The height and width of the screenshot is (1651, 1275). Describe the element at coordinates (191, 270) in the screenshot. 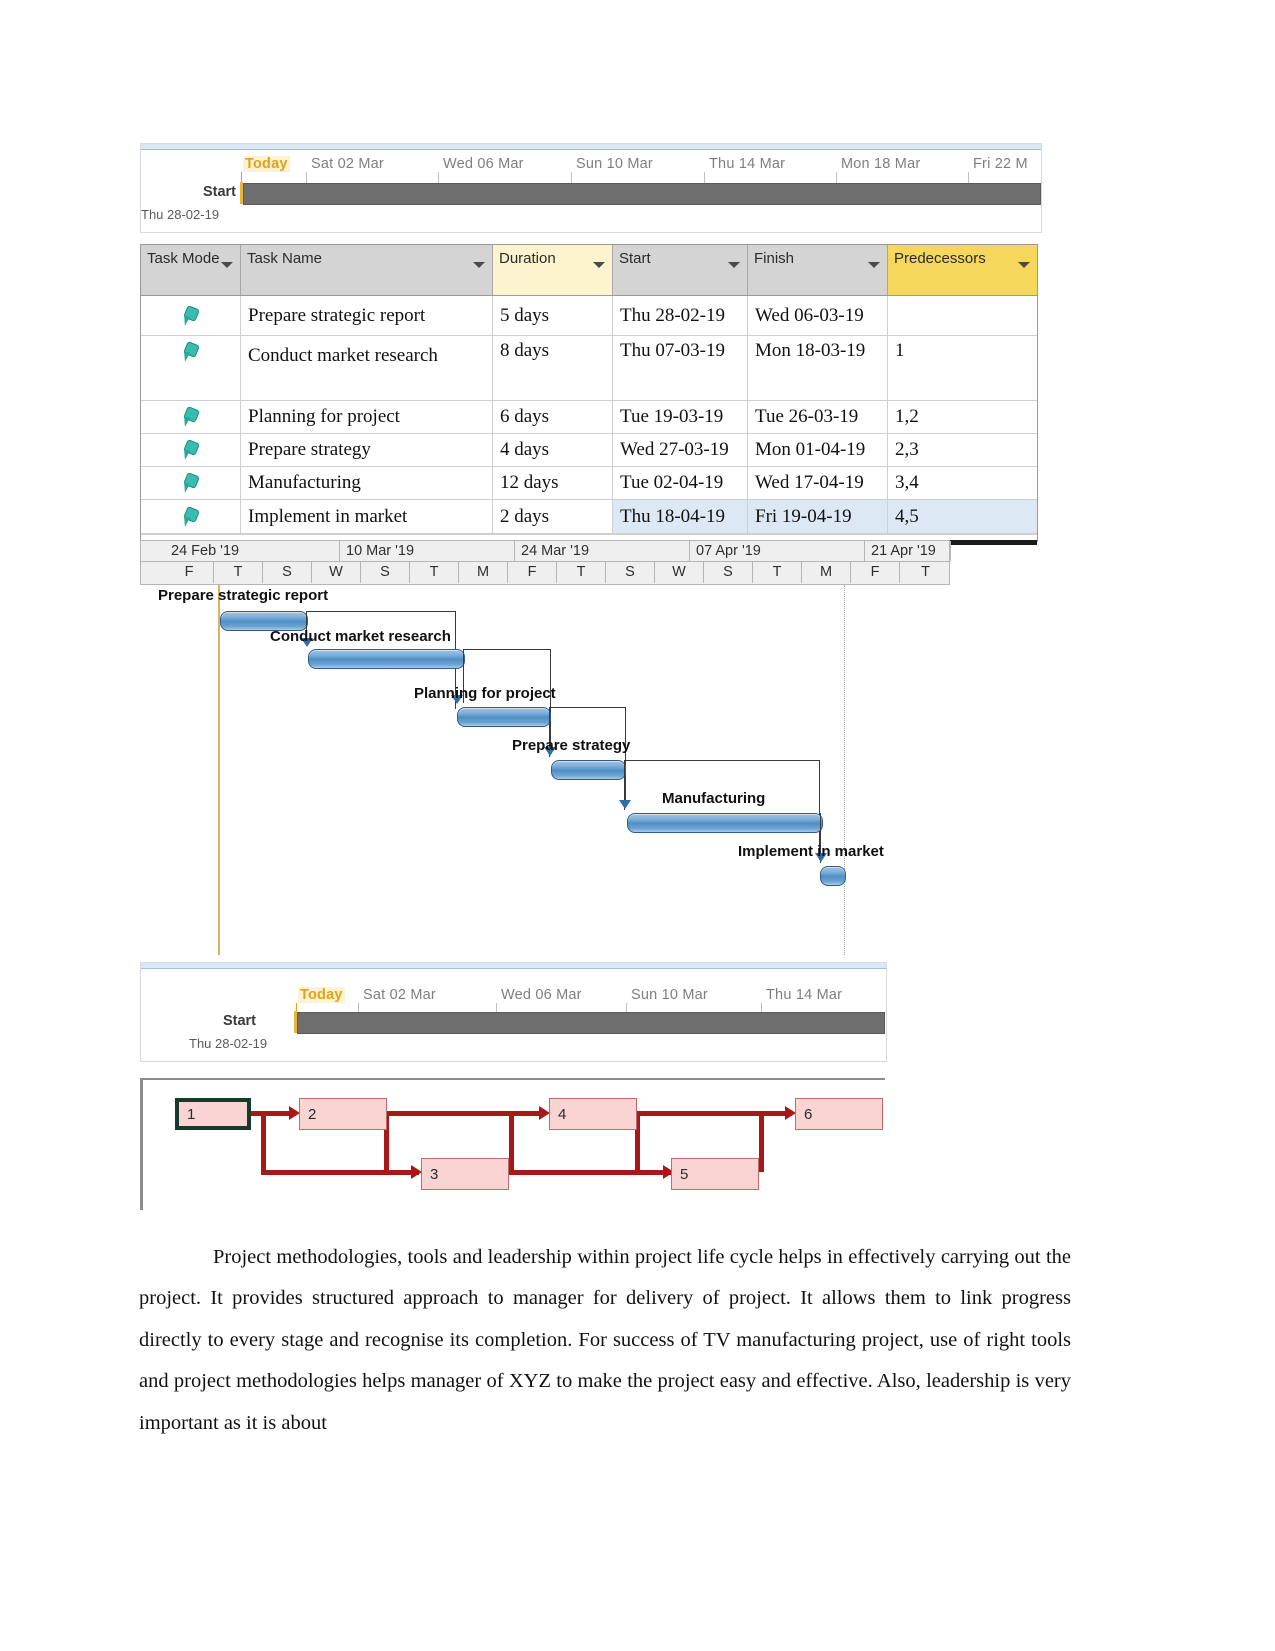

I see `column-header-task-mode: Task Mode` at that location.